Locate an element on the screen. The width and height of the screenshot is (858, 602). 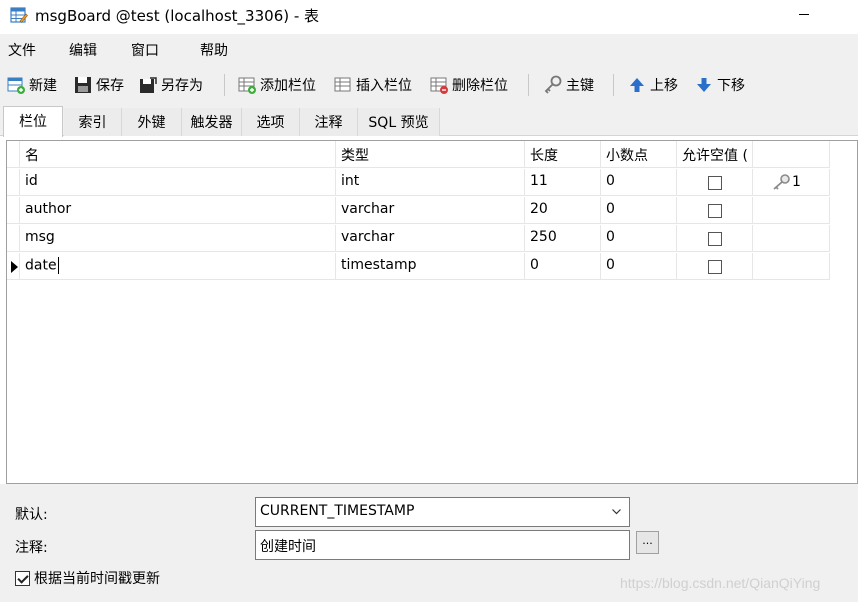
move-up-label: 上移 is located at coordinates (664, 86).